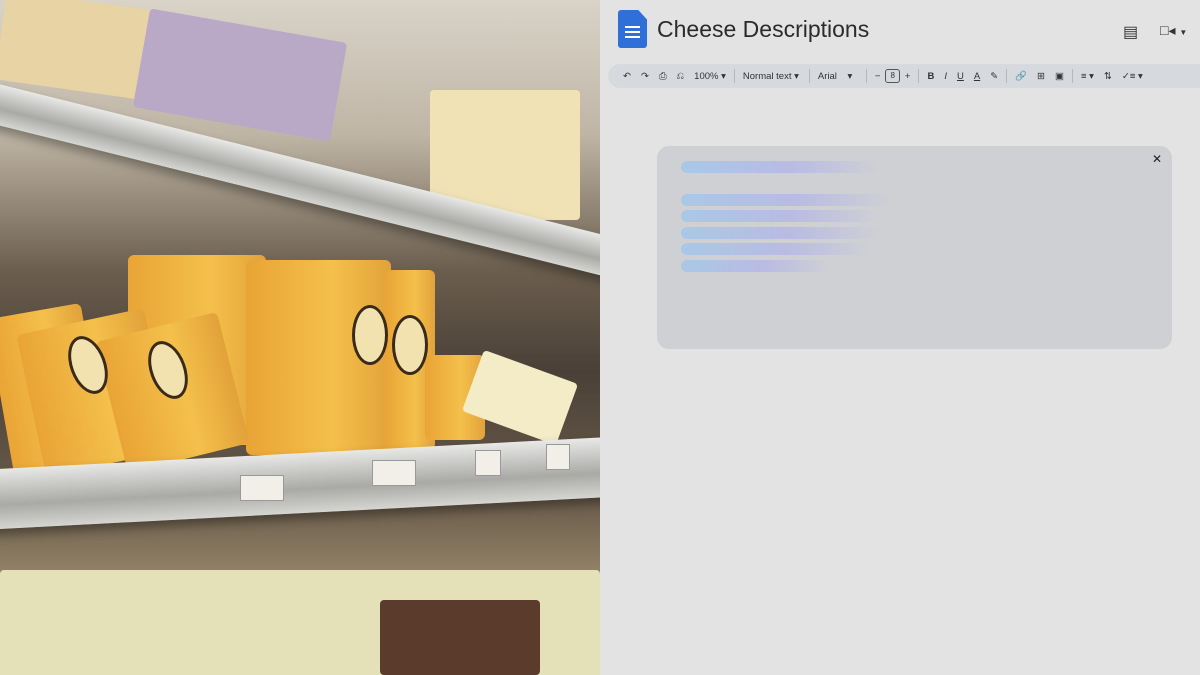 The width and height of the screenshot is (1200, 675). What do you see at coordinates (663, 76) in the screenshot?
I see `print-icon: ⎙` at bounding box center [663, 76].